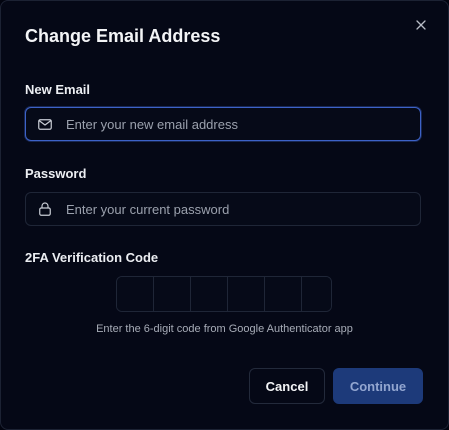 The image size is (449, 430). What do you see at coordinates (92, 257) in the screenshot?
I see `twofa-label: 2FA Verification Code` at bounding box center [92, 257].